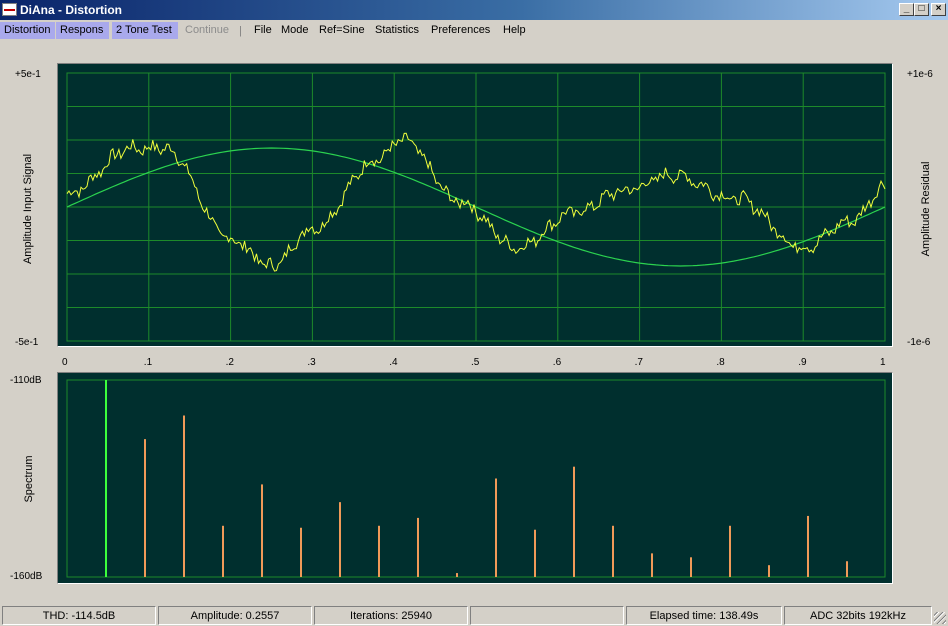 This screenshot has width=948, height=626. Describe the element at coordinates (229, 362) in the screenshot. I see `x-tick-label: .2` at that location.